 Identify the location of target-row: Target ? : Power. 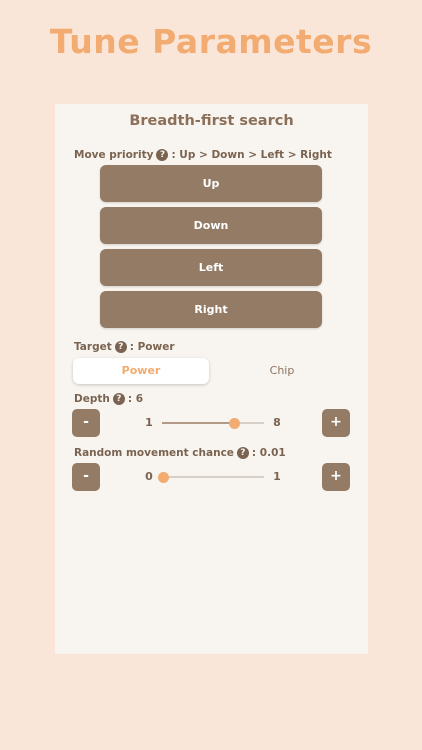
(124, 347).